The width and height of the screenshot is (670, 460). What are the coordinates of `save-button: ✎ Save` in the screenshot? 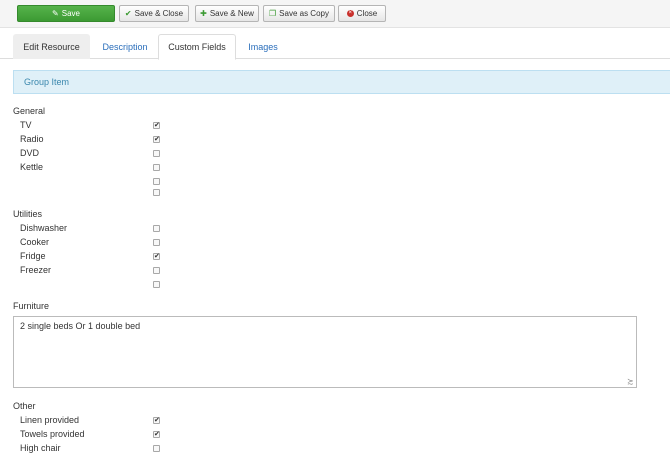 It's located at (66, 13).